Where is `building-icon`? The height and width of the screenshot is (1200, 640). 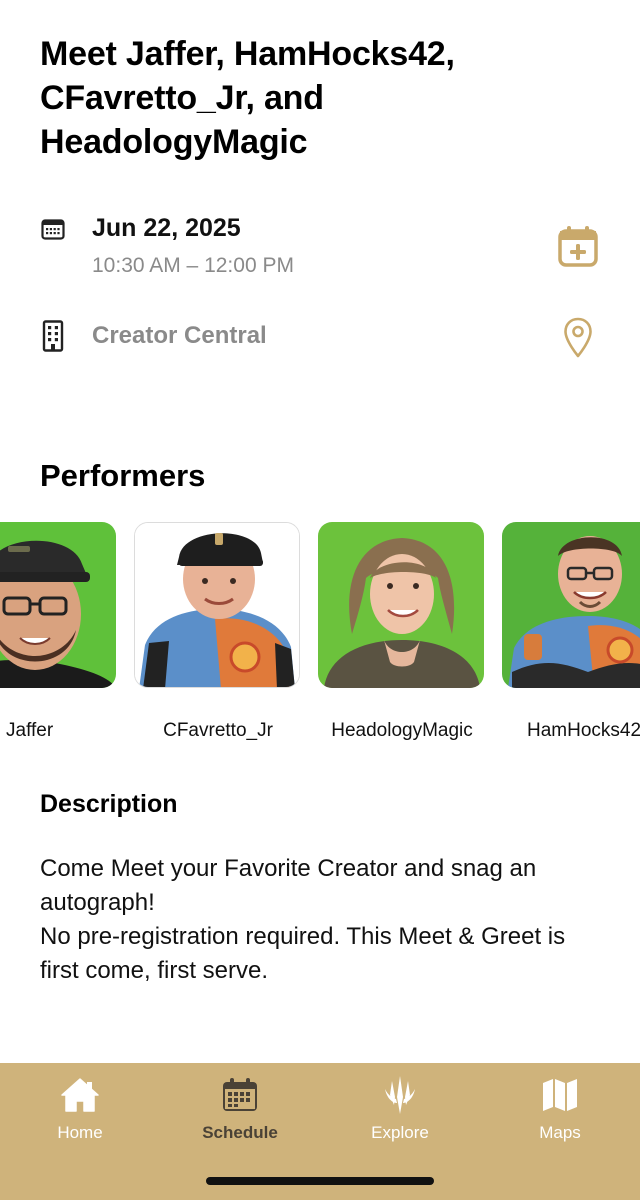 building-icon is located at coordinates (53, 336).